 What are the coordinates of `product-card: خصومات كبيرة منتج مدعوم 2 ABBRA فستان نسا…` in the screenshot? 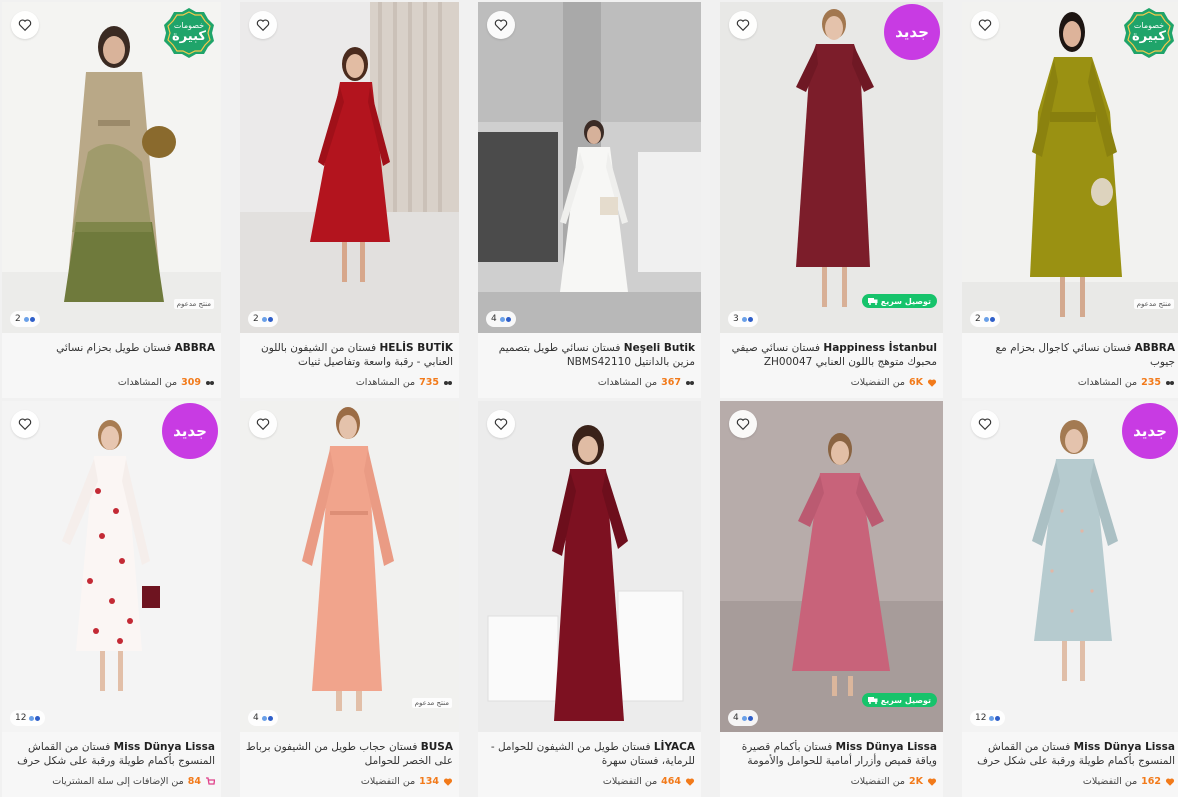 It's located at (1070, 200).